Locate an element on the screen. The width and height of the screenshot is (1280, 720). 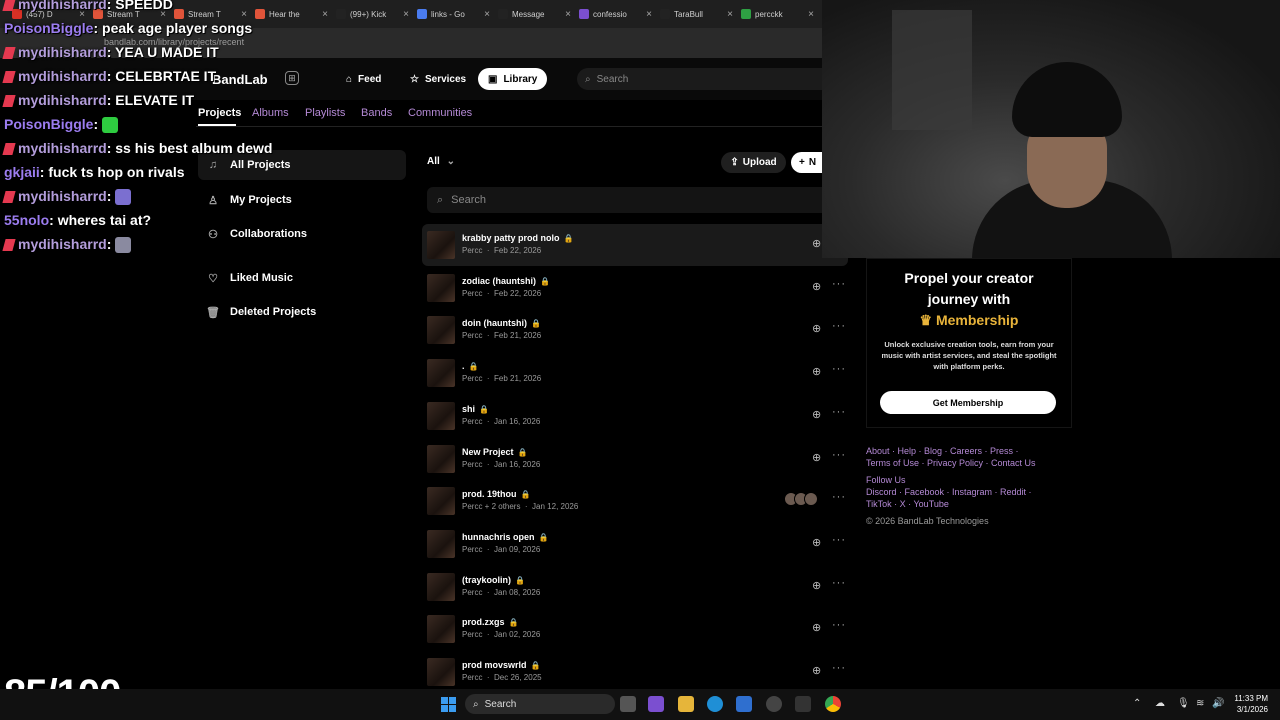
tab-albums: Albums is located at coordinates (270, 113).